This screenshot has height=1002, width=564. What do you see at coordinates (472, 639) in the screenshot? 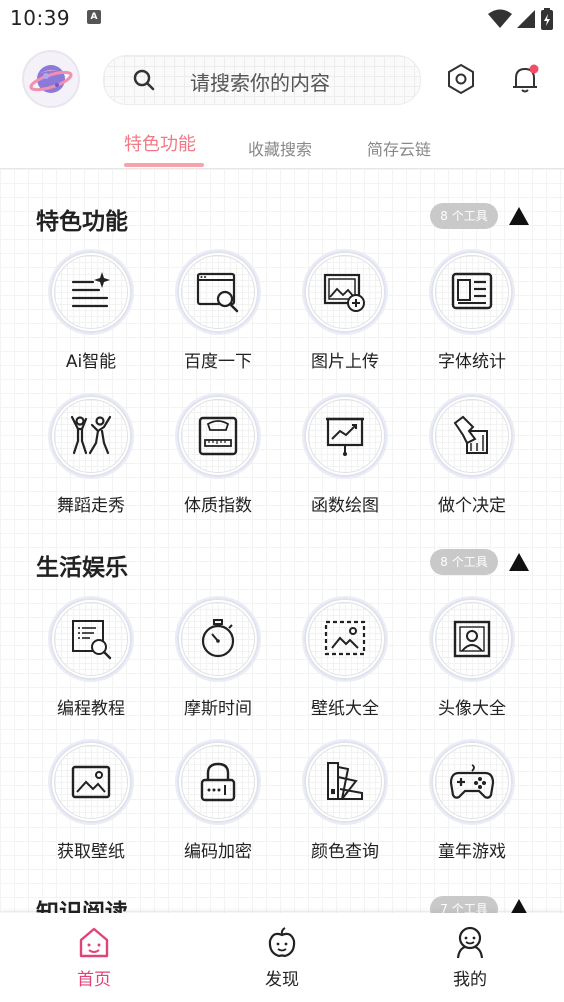
I see `portrait-icon` at bounding box center [472, 639].